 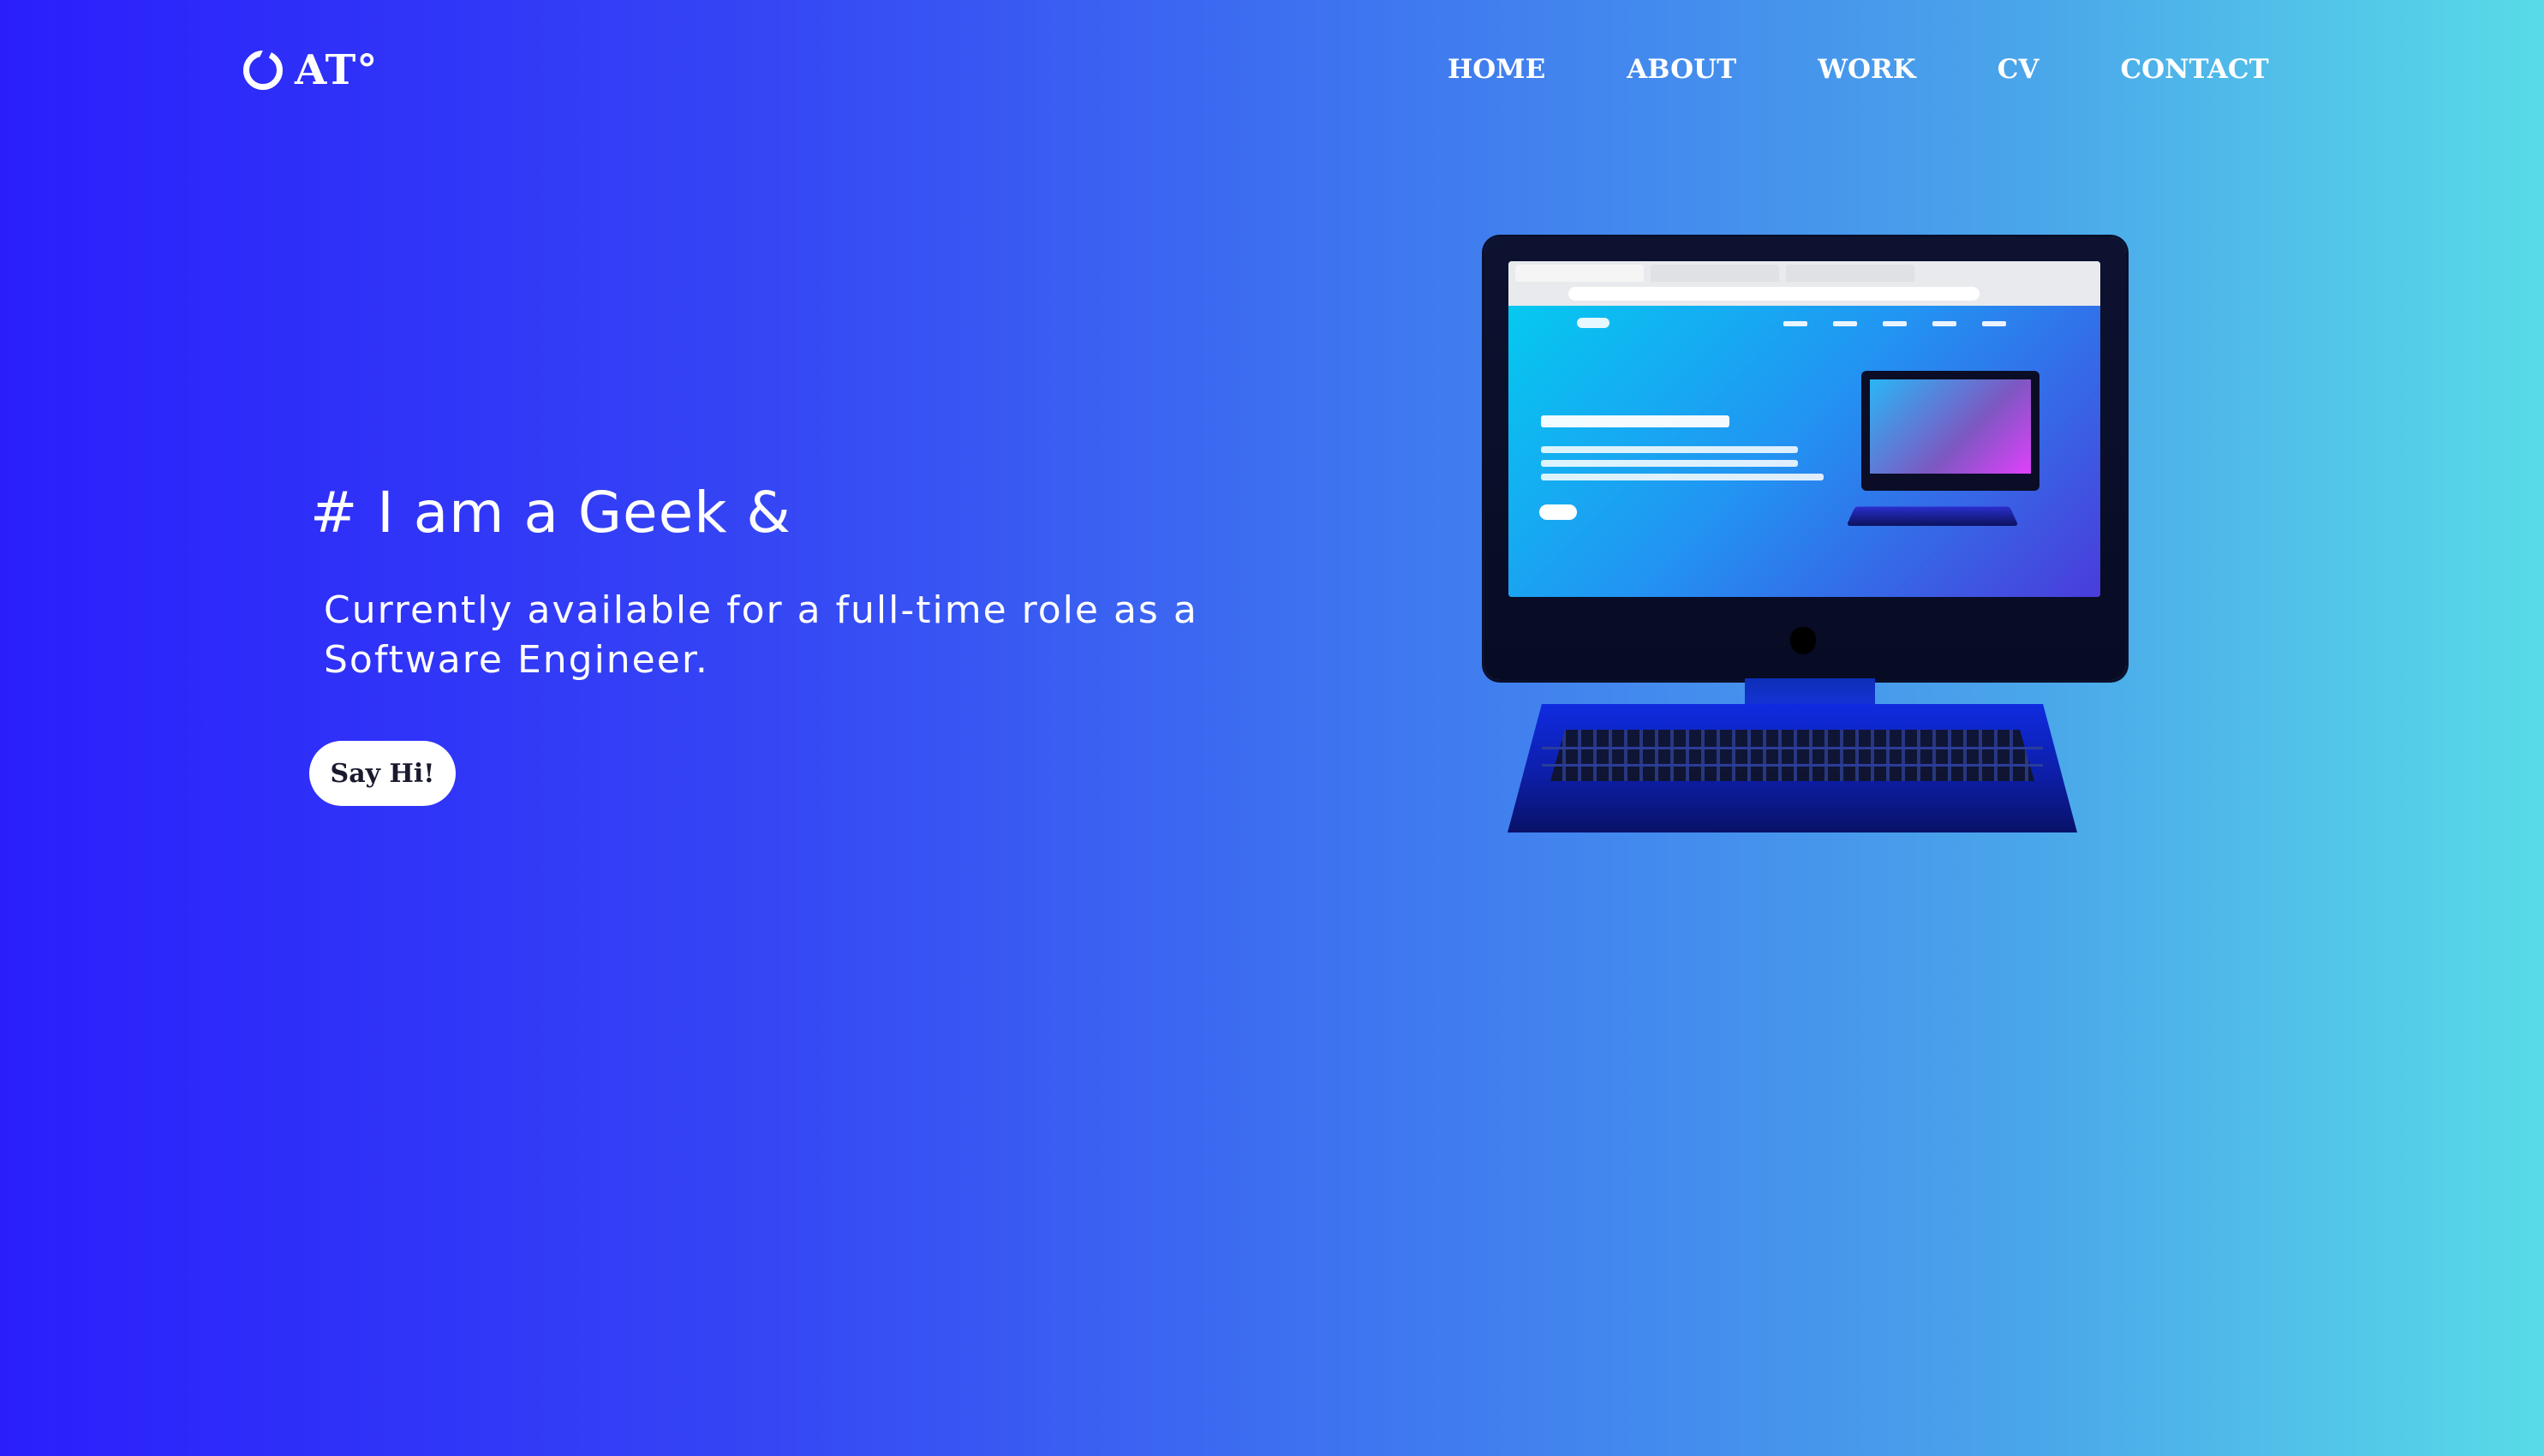 I want to click on screen-page-graphic, so click(x=1804, y=451).